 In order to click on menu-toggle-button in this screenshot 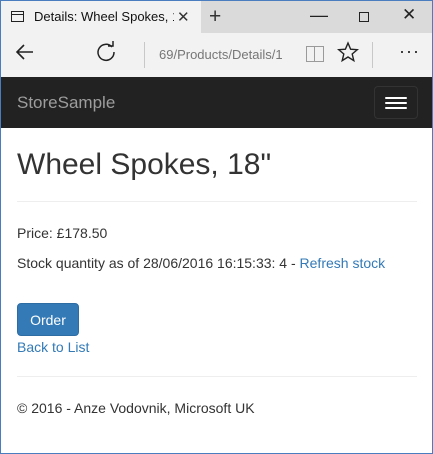, I will do `click(396, 102)`.